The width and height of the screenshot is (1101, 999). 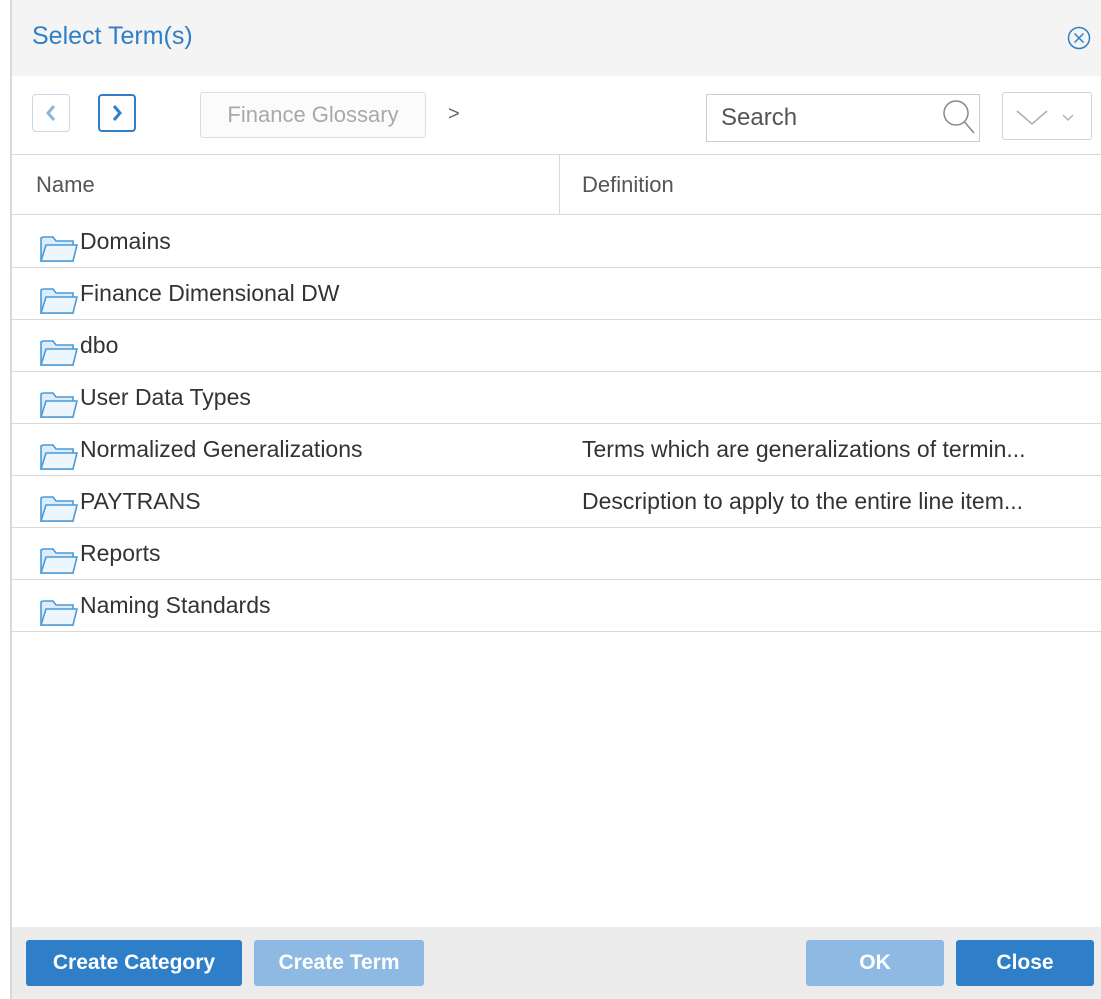 I want to click on create-term-button: Create Term, so click(x=339, y=963).